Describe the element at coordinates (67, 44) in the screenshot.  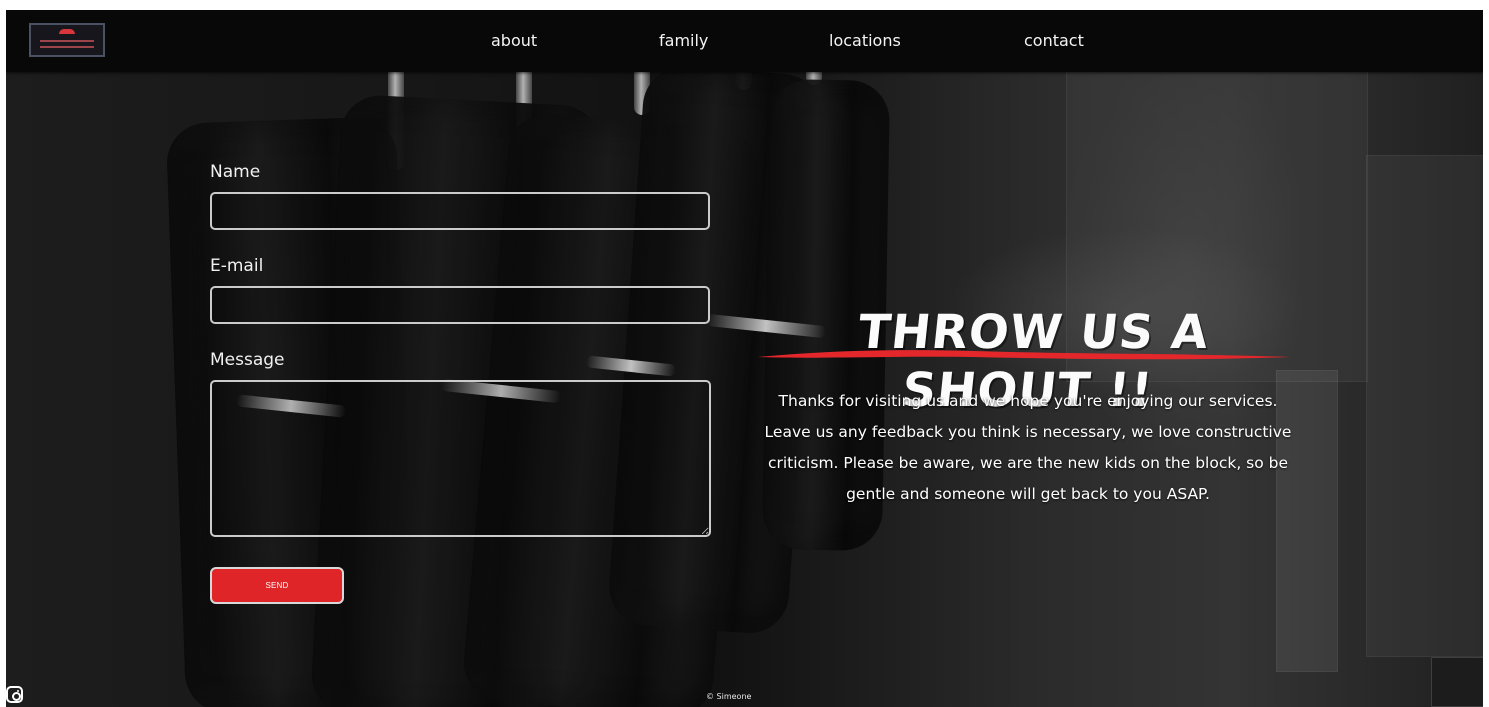
I see `logo-banner-icon` at that location.